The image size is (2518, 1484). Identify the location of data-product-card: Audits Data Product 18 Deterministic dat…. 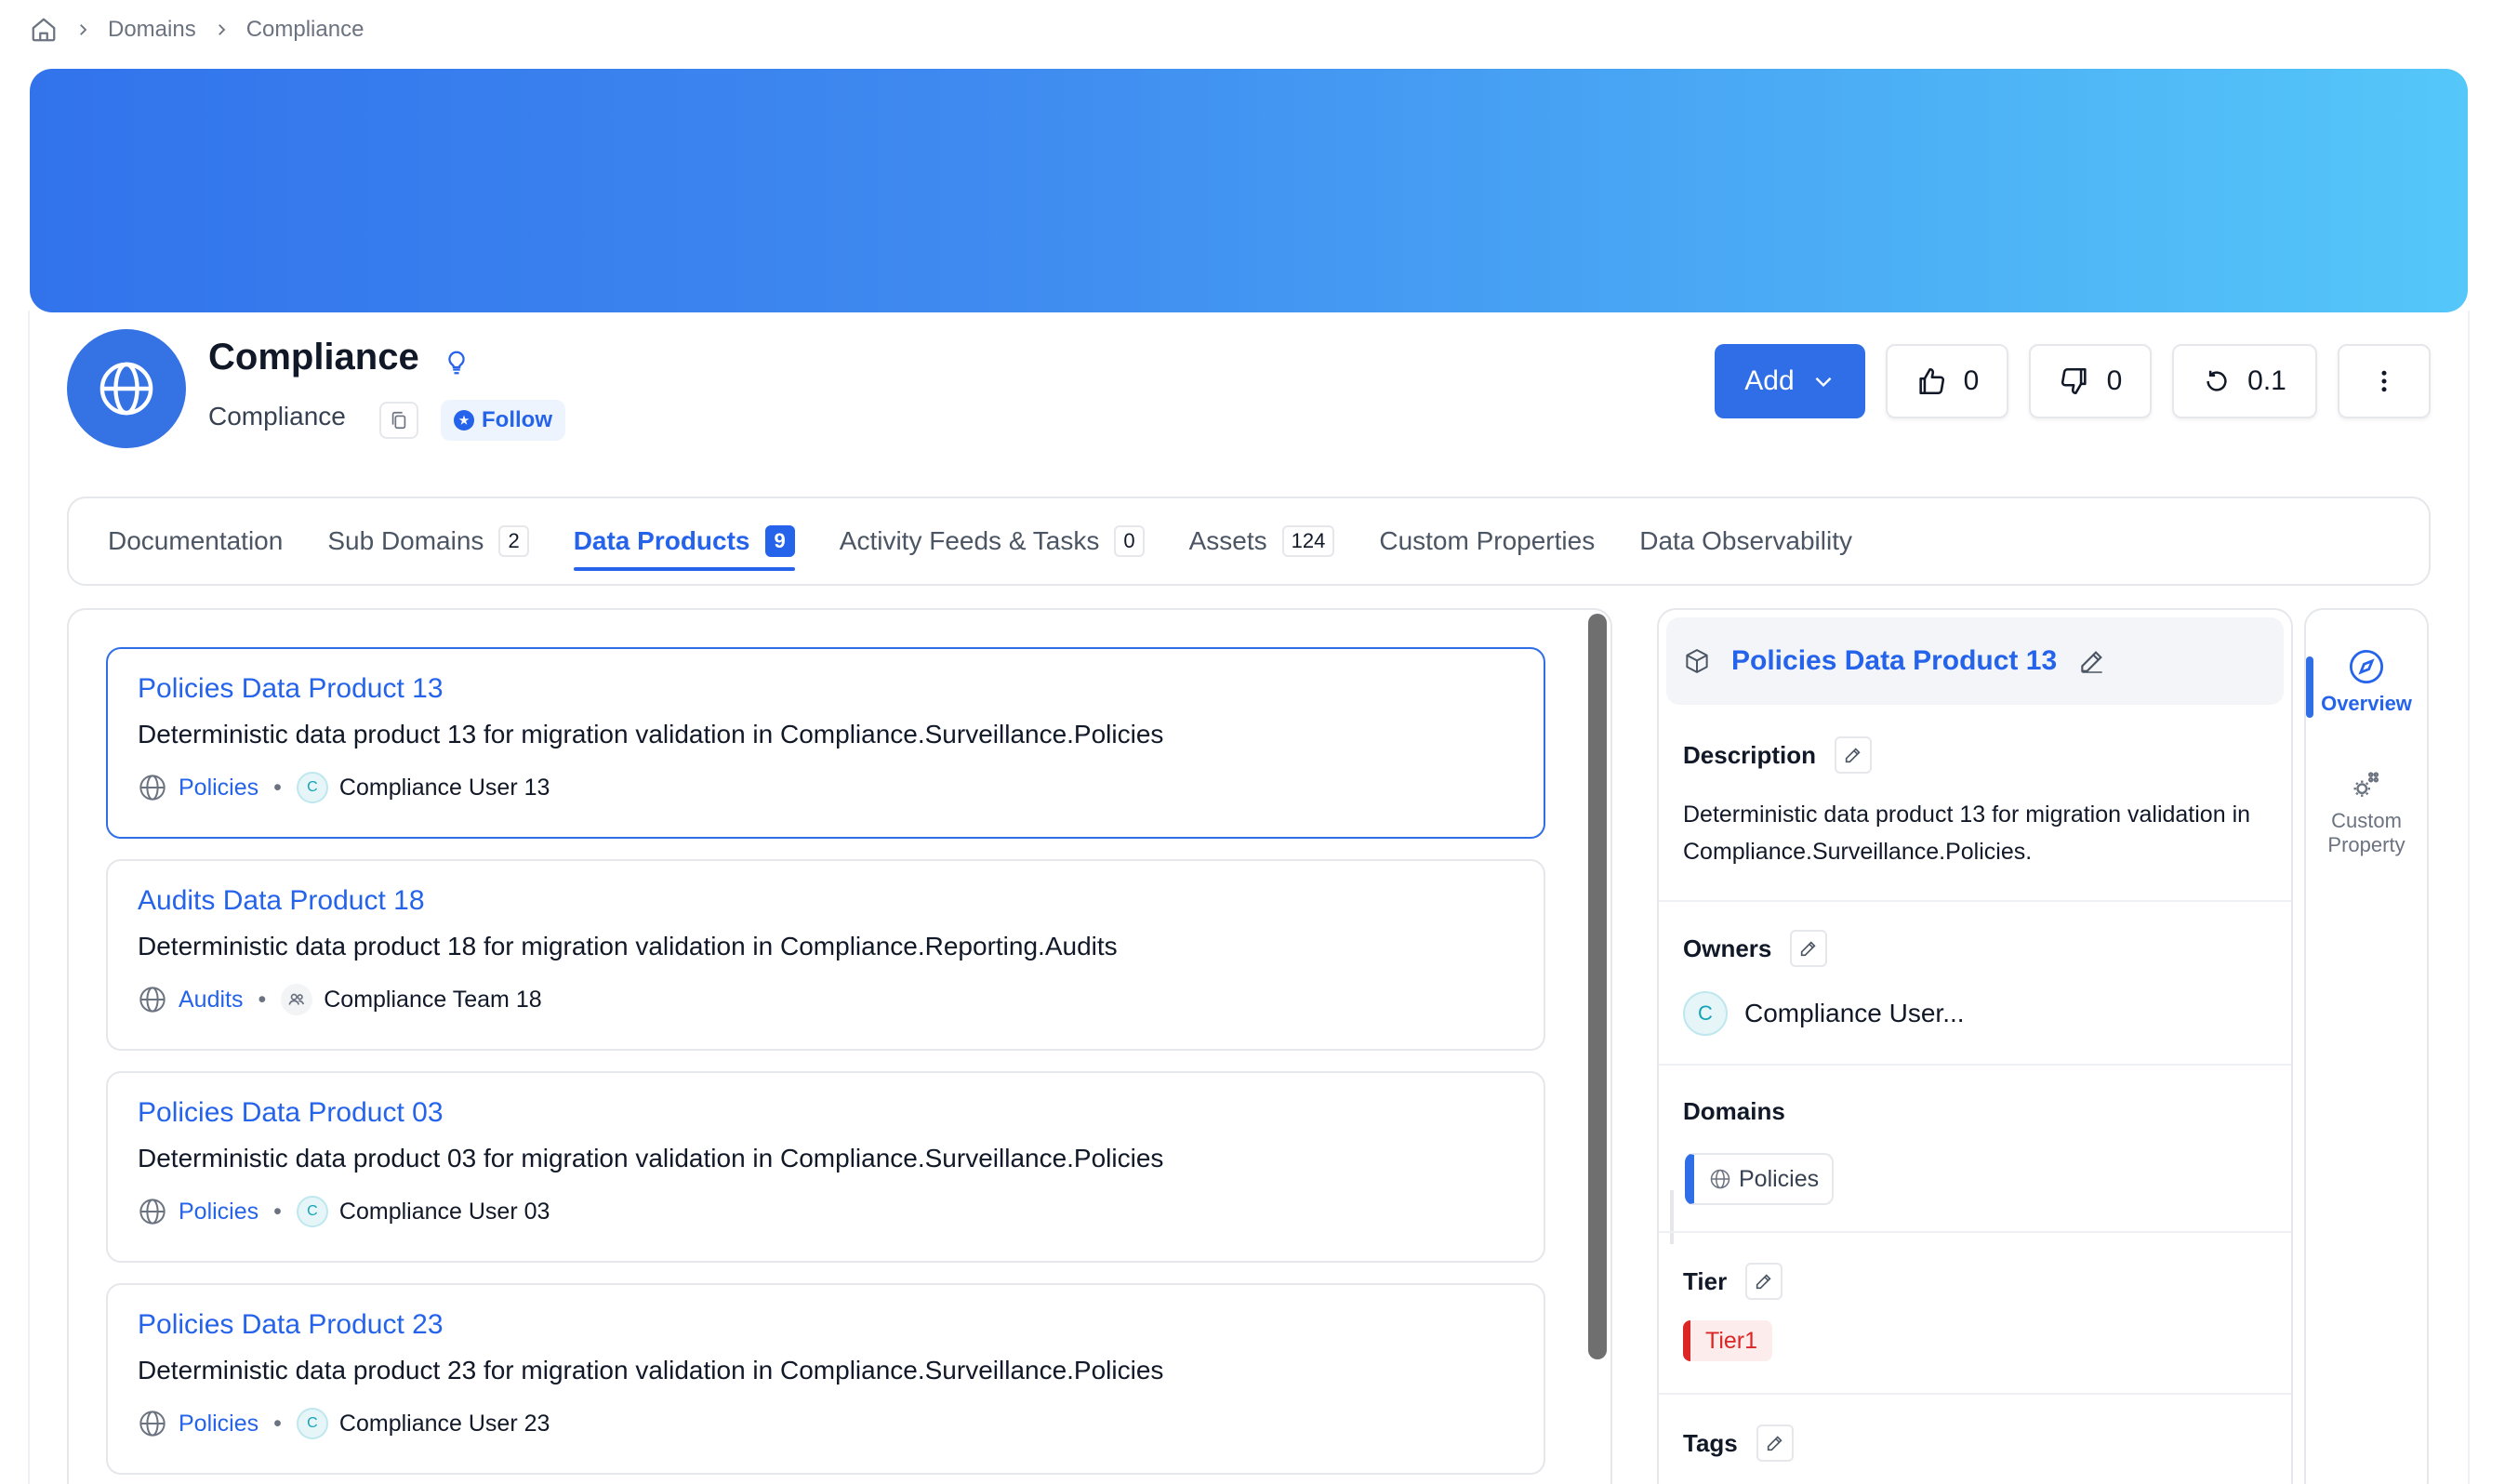
(825, 955).